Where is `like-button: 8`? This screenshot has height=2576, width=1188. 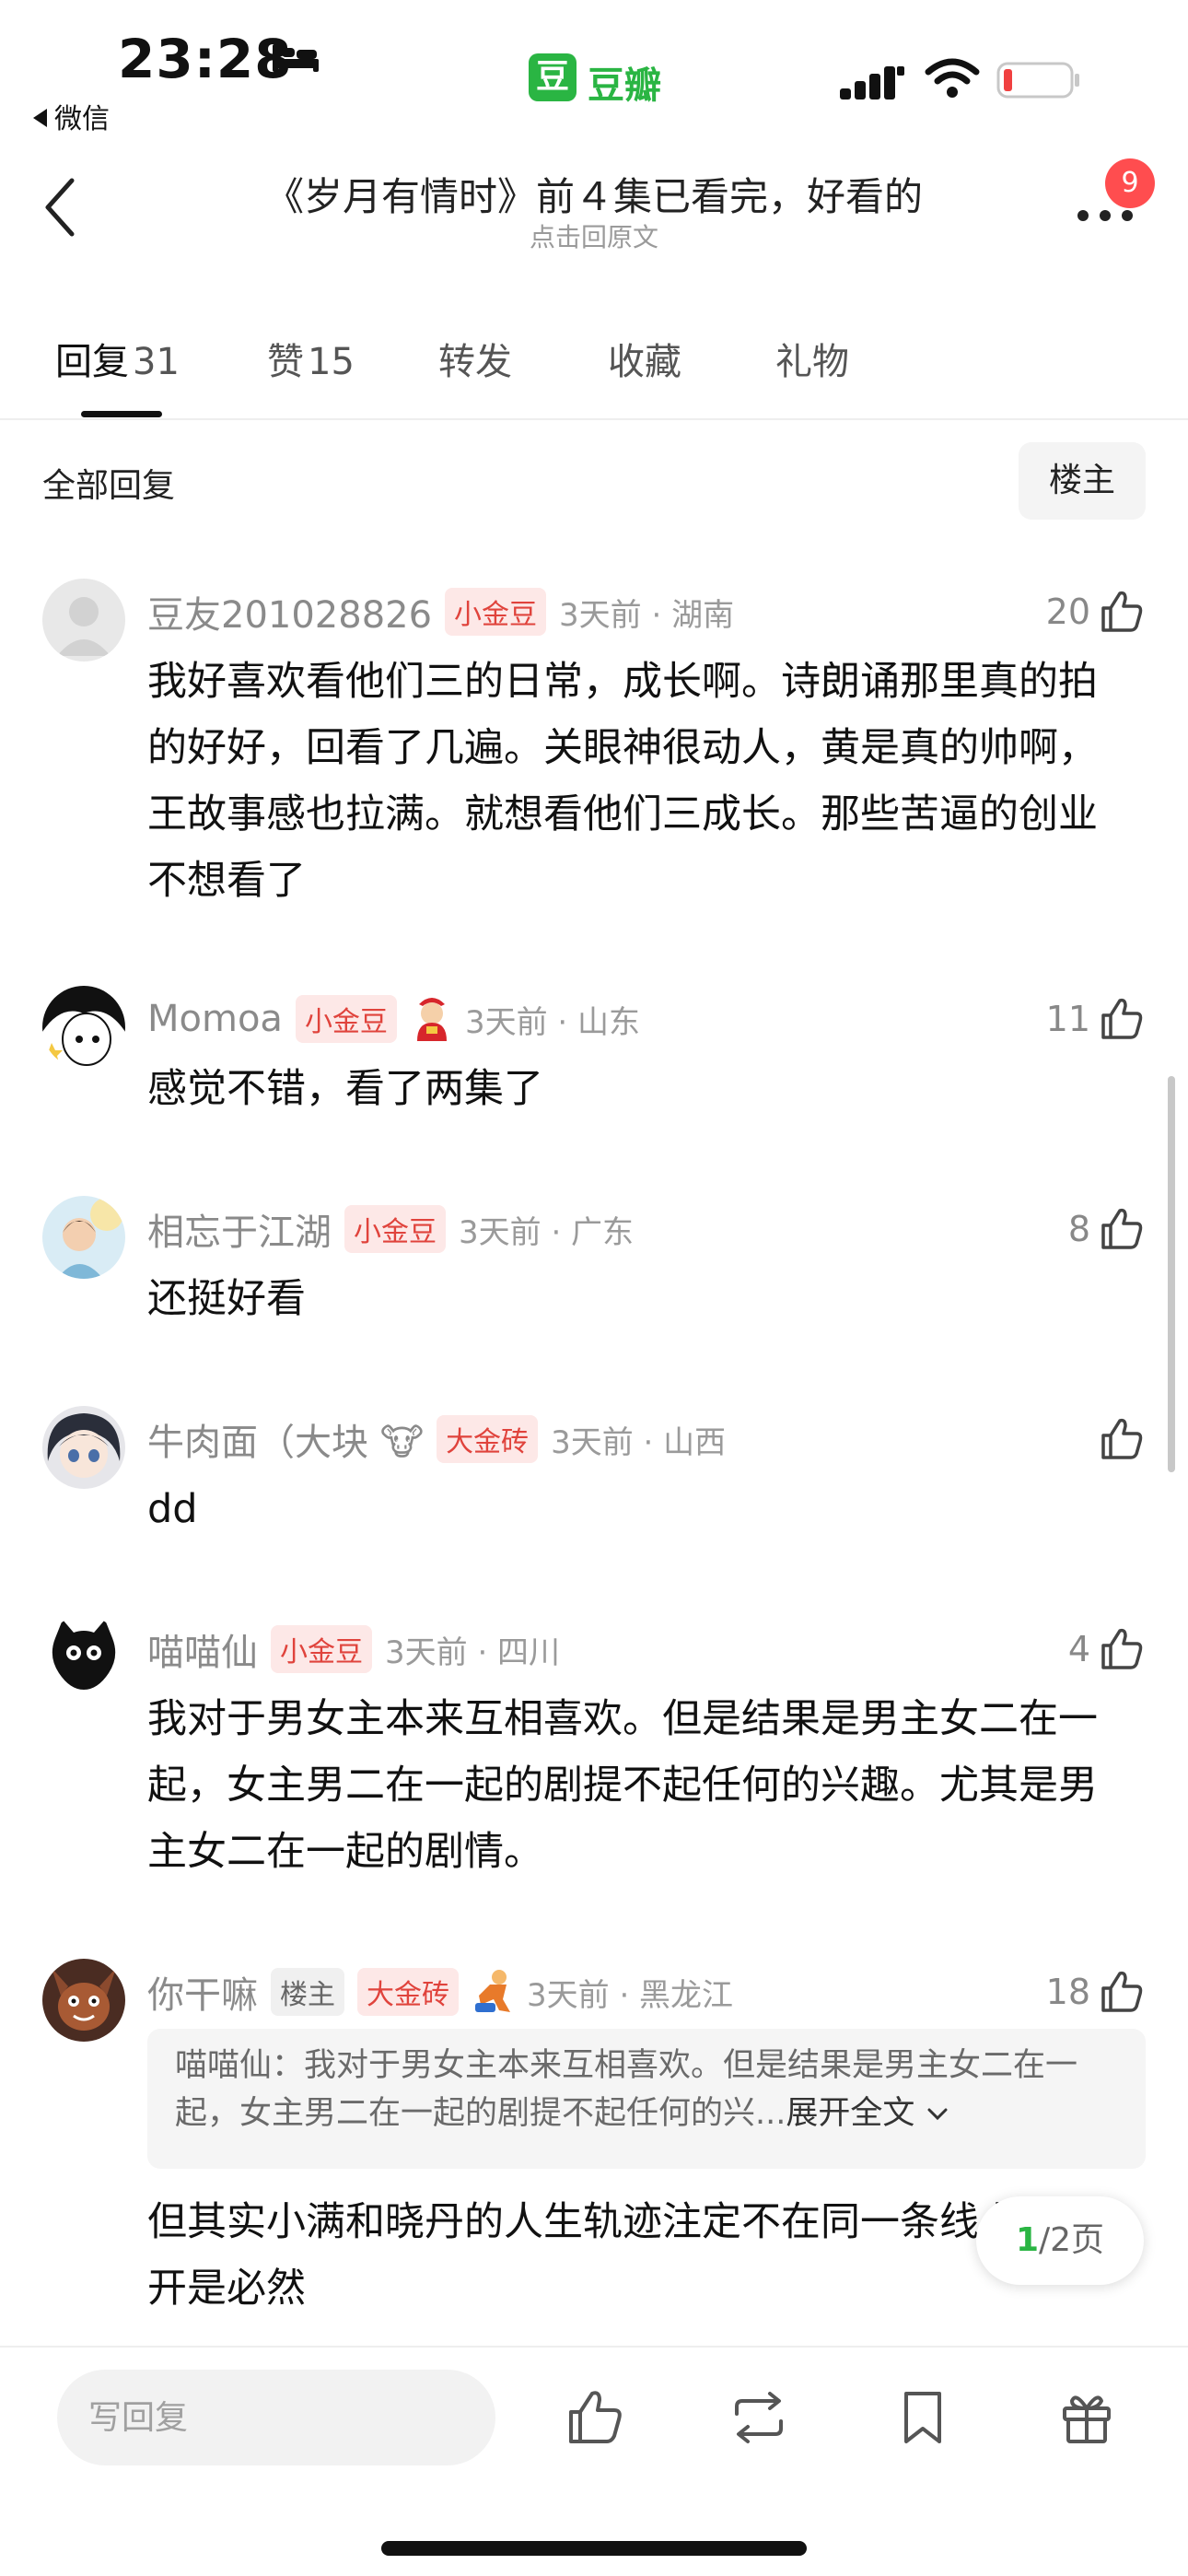
like-button: 8 is located at coordinates (1107, 1229).